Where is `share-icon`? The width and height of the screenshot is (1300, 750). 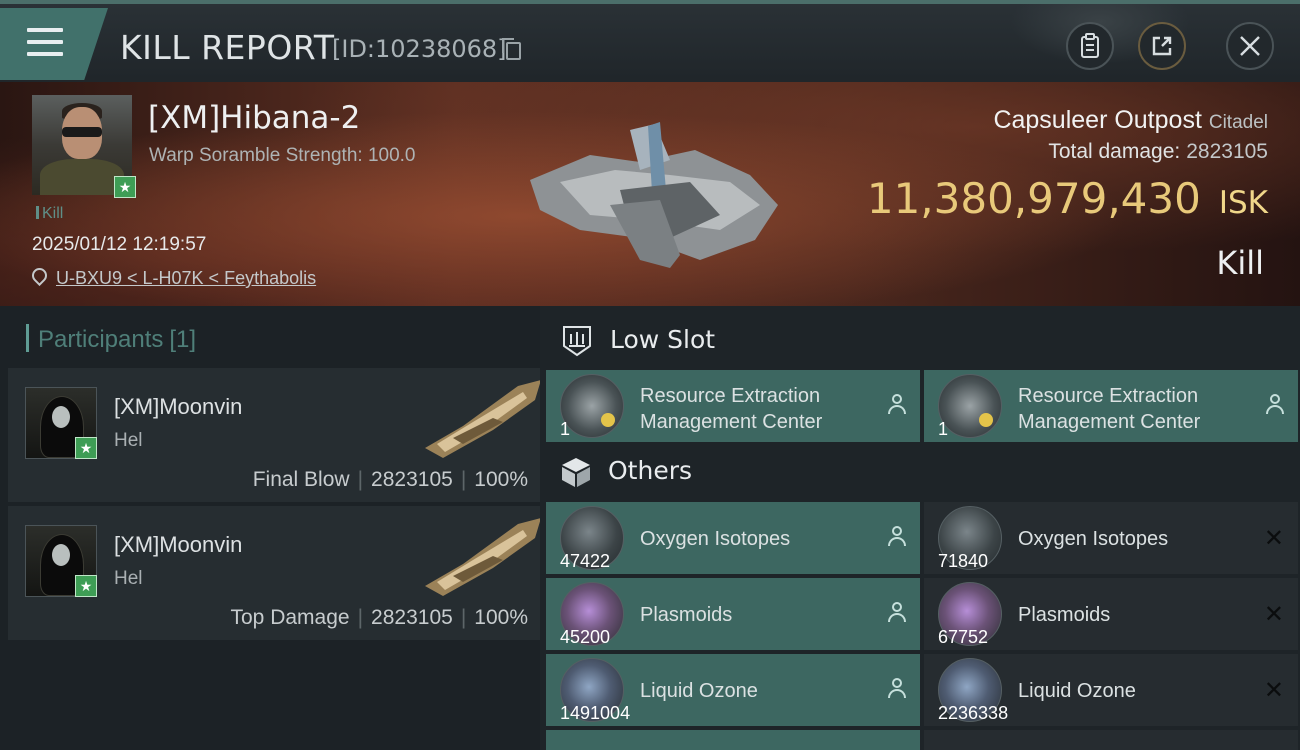
share-icon is located at coordinates (1162, 46).